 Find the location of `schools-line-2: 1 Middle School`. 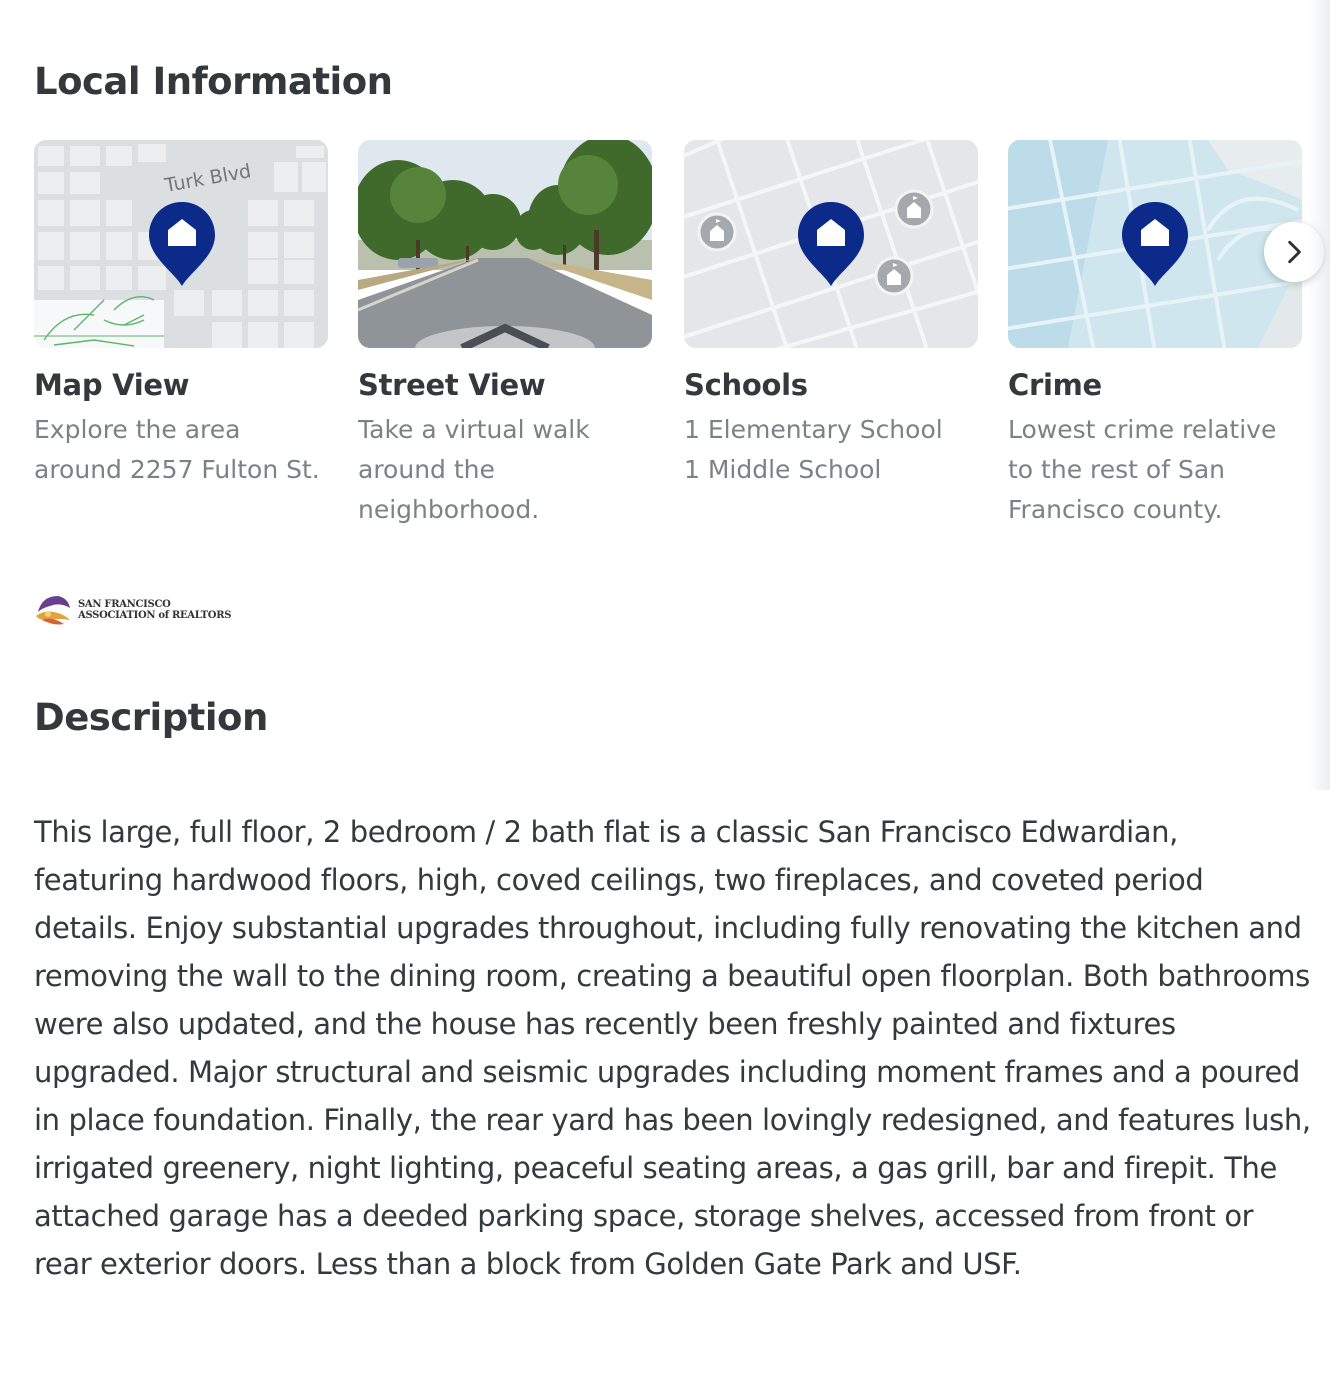

schools-line-2: 1 Middle School is located at coordinates (783, 469).